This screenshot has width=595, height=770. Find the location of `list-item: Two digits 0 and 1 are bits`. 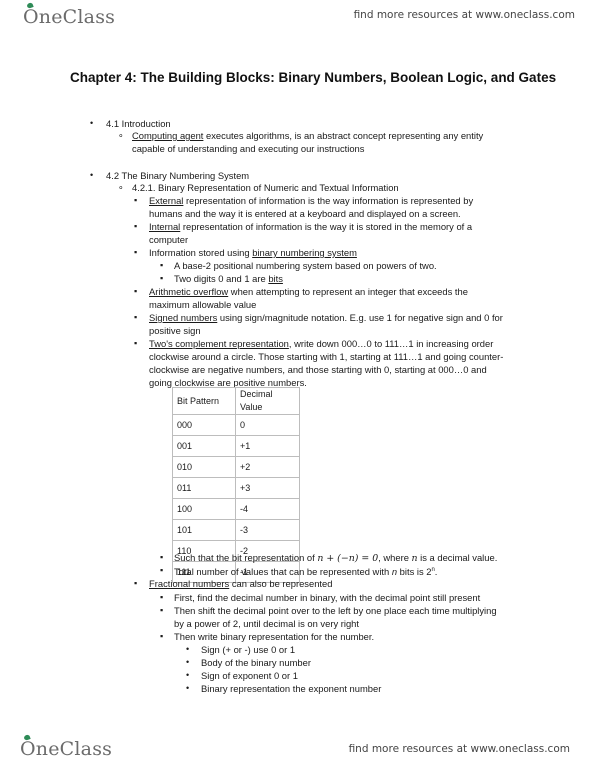

list-item: Two digits 0 and 1 are bits is located at coordinates (228, 278).